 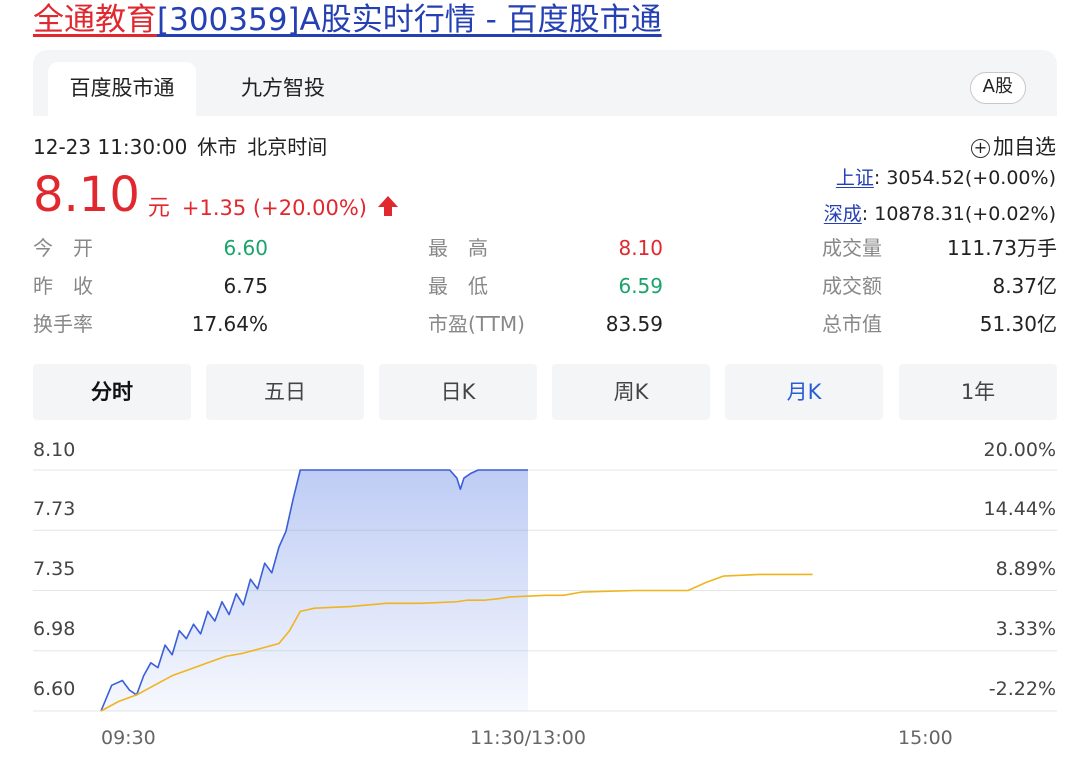 I want to click on y-tick-left: 6.60, so click(x=54, y=689).